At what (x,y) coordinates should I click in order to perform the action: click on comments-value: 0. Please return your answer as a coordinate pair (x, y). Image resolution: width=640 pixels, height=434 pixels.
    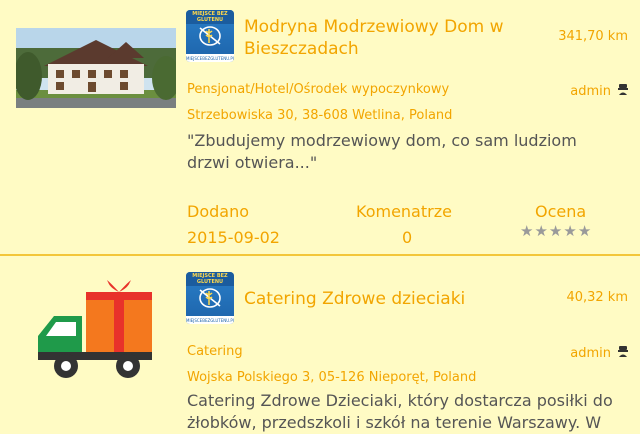
    Looking at the image, I should click on (407, 237).